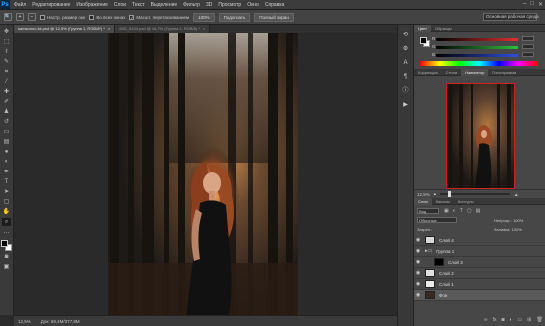 This screenshot has width=545, height=326. Describe the element at coordinates (209, 5) in the screenshot. I see `menu-3d: 3D` at that location.